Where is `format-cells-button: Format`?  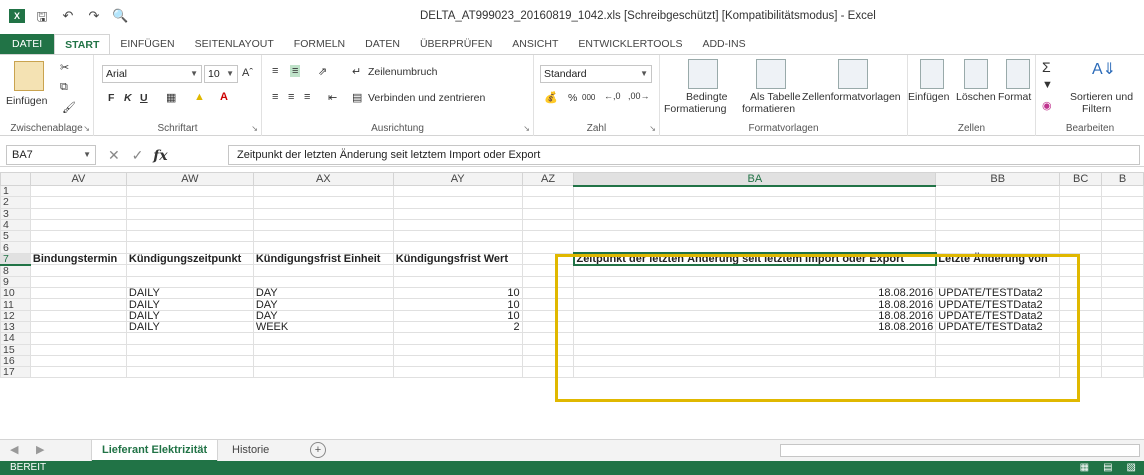
format-cells-button: Format is located at coordinates (1014, 97).